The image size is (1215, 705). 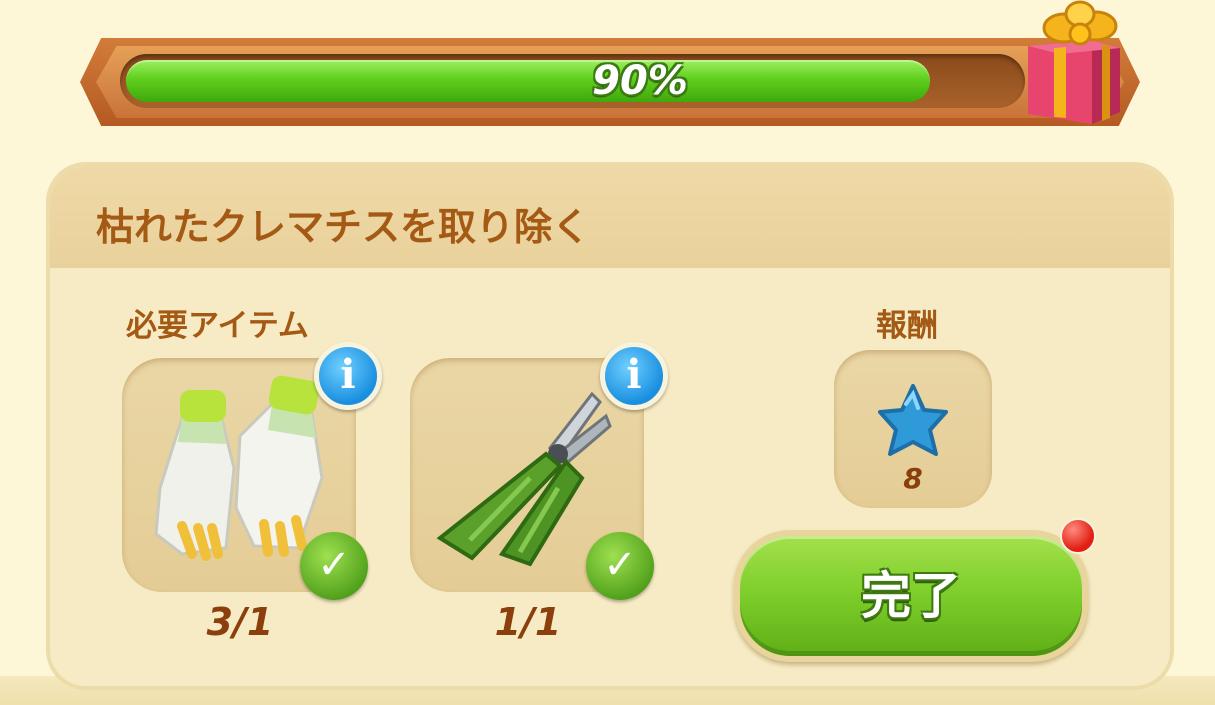 I want to click on item-info-button-shears: i, so click(x=634, y=376).